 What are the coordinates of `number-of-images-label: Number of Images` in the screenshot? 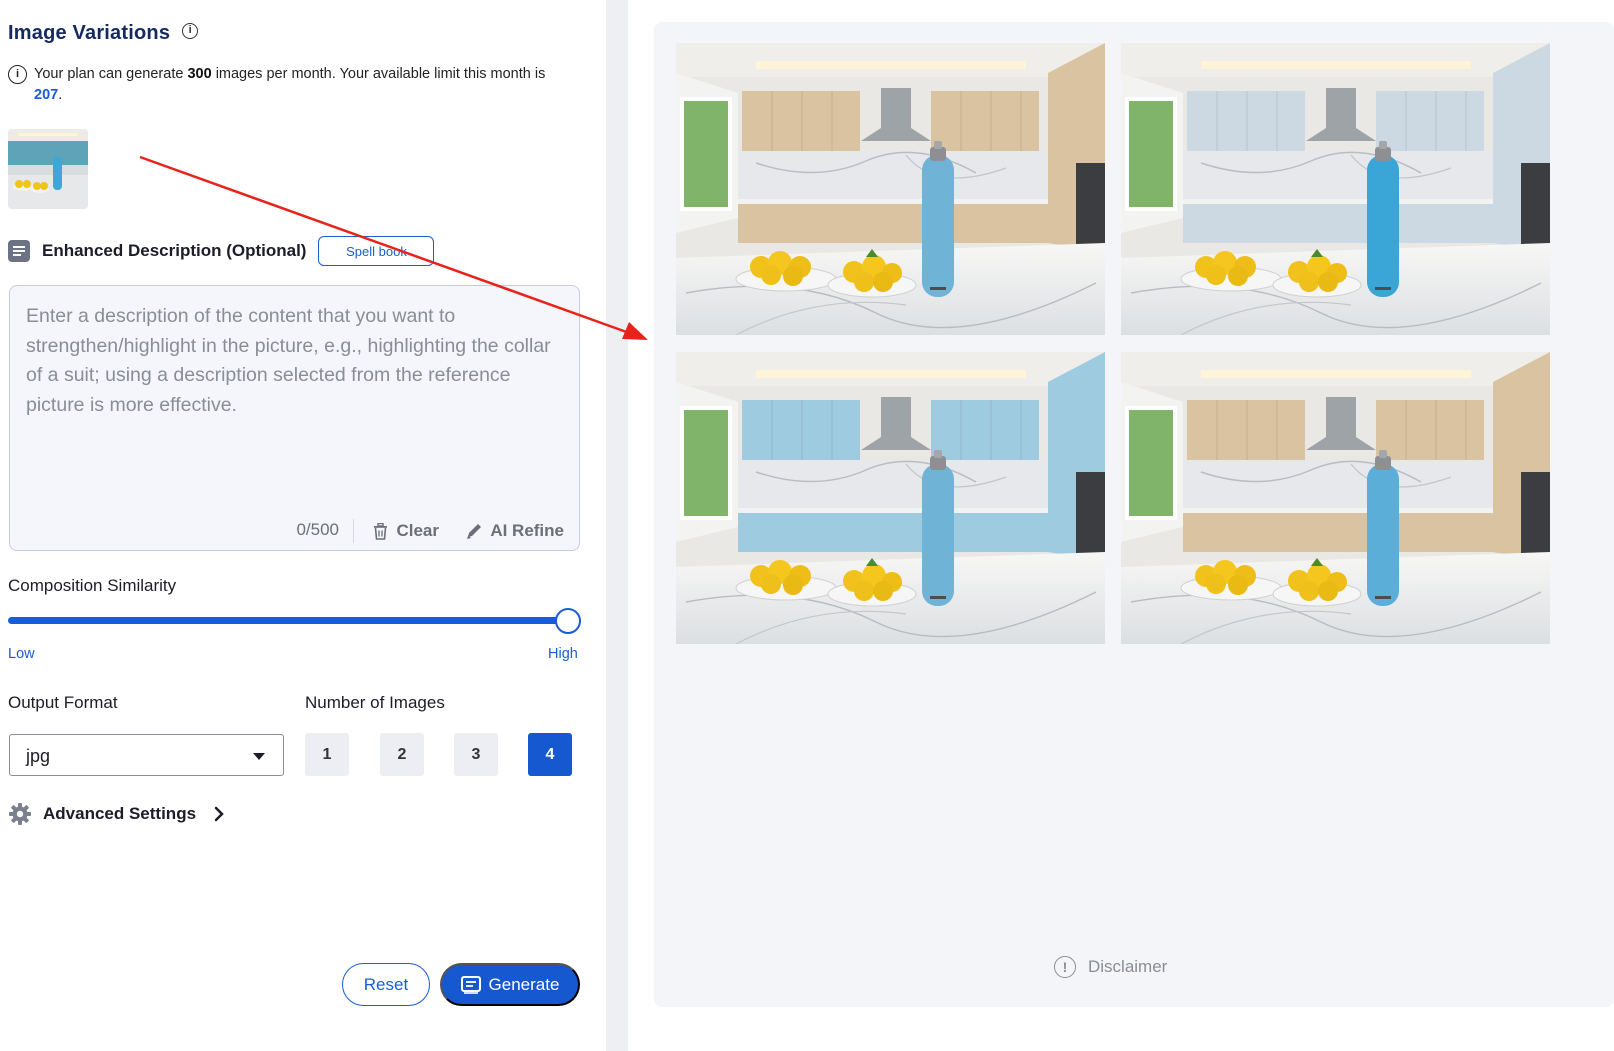 It's located at (375, 702).